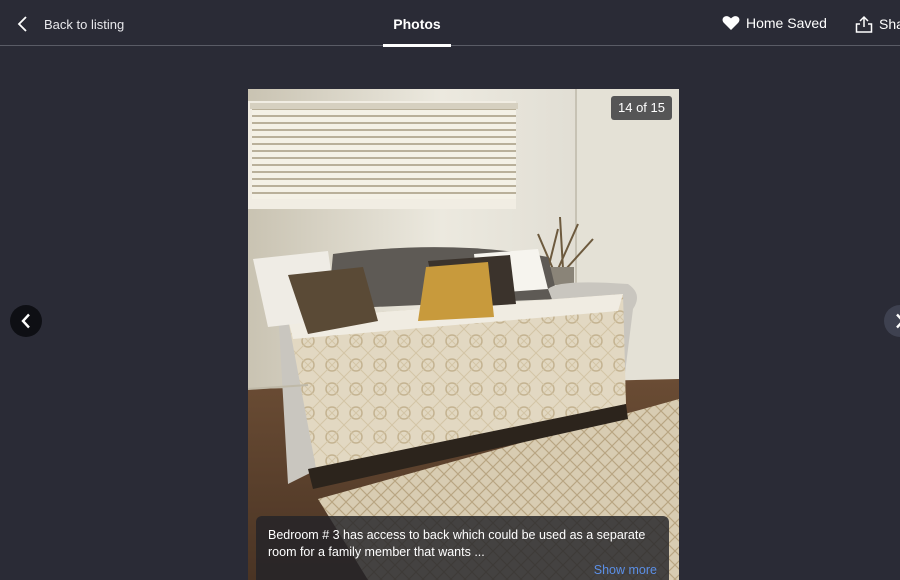 This screenshot has width=900, height=580. What do you see at coordinates (641, 108) in the screenshot?
I see `photo-counter: 14 of 15` at bounding box center [641, 108].